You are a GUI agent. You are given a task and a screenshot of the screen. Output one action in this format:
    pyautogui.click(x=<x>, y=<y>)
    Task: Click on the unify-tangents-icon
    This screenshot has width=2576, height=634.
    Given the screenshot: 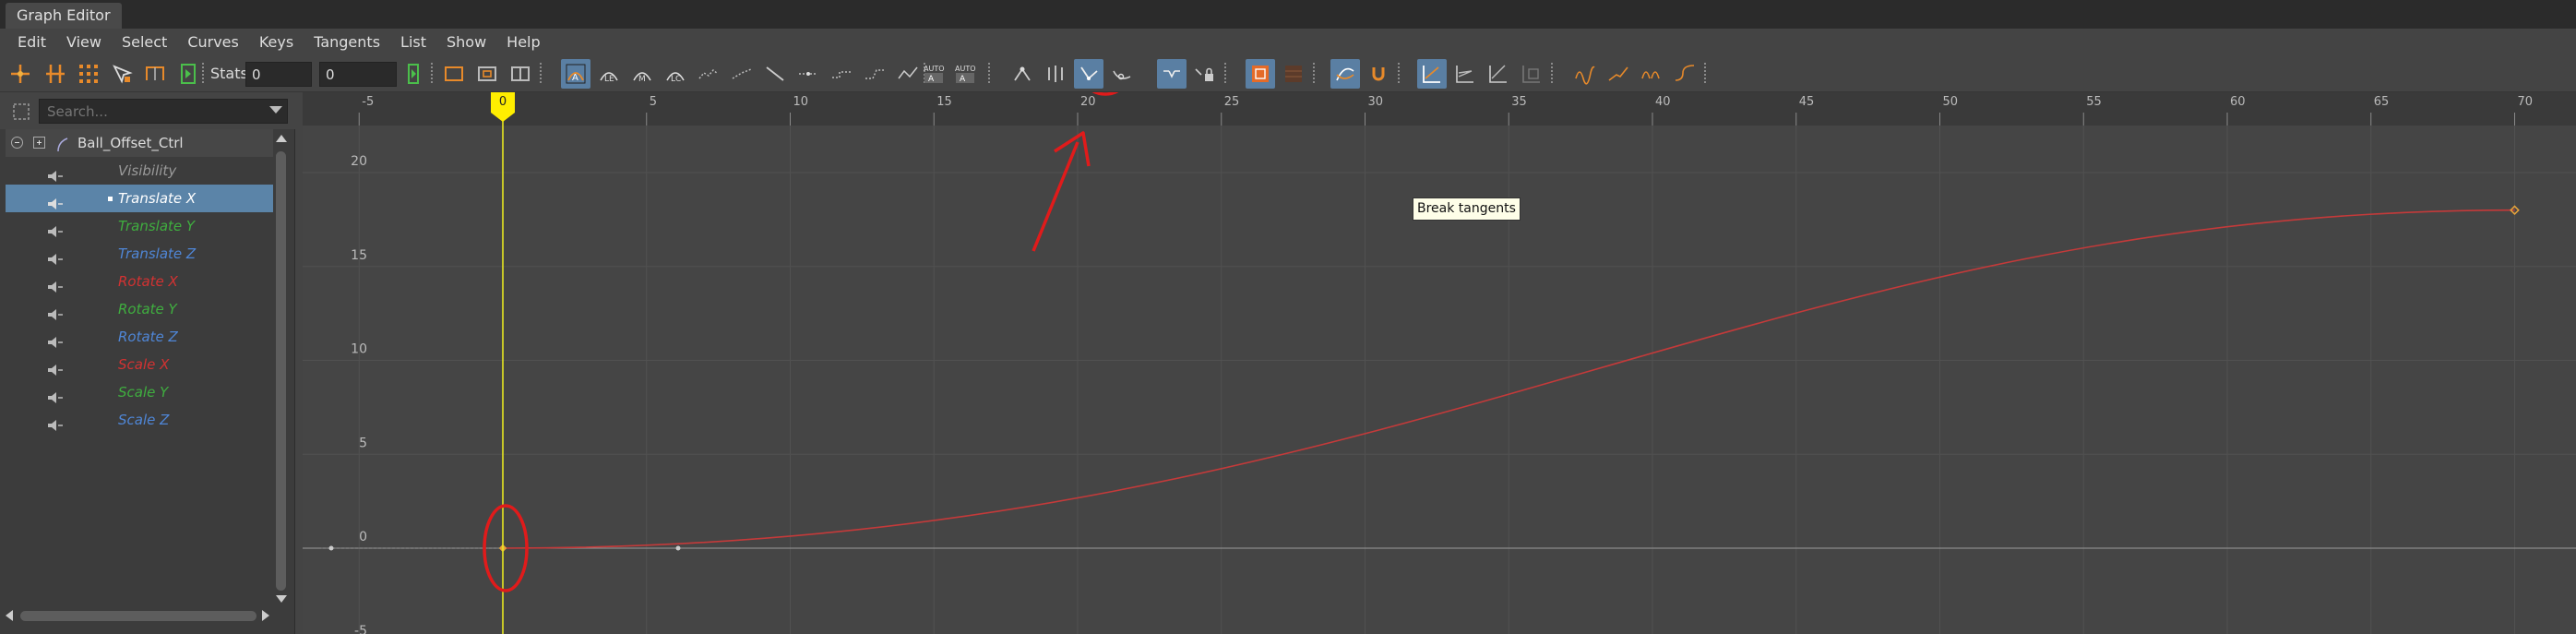 What is the action you would take?
    pyautogui.click(x=1023, y=74)
    